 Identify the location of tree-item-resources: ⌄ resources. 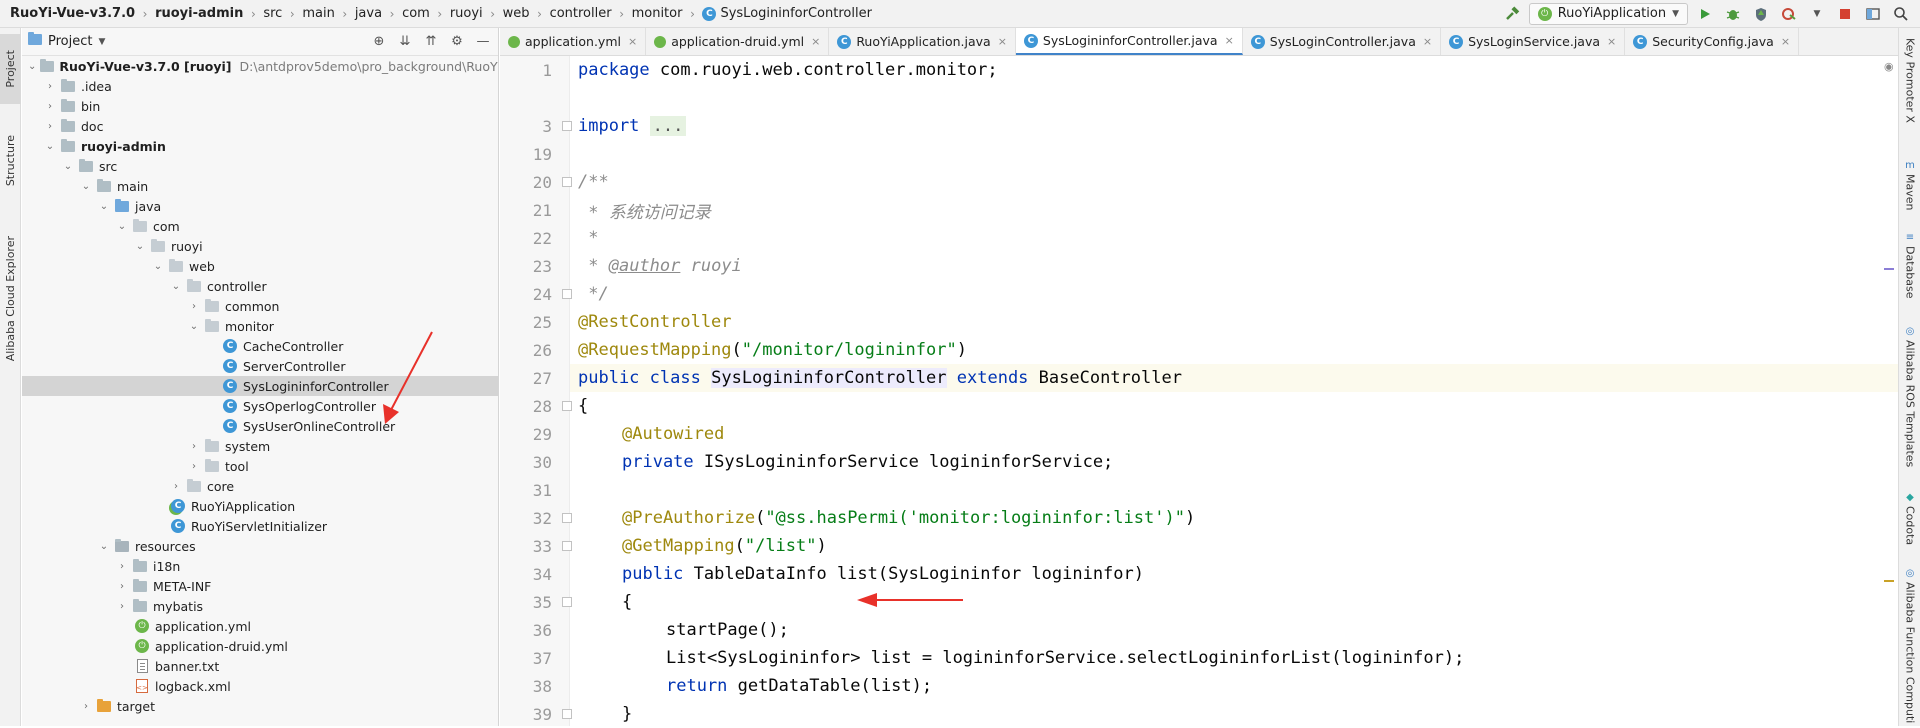
(260, 546).